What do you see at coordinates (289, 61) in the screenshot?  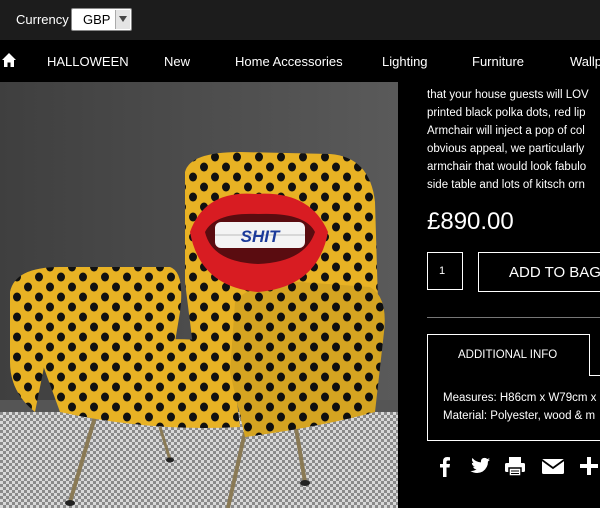 I see `nav-item-home-accessories: Home Accessories` at bounding box center [289, 61].